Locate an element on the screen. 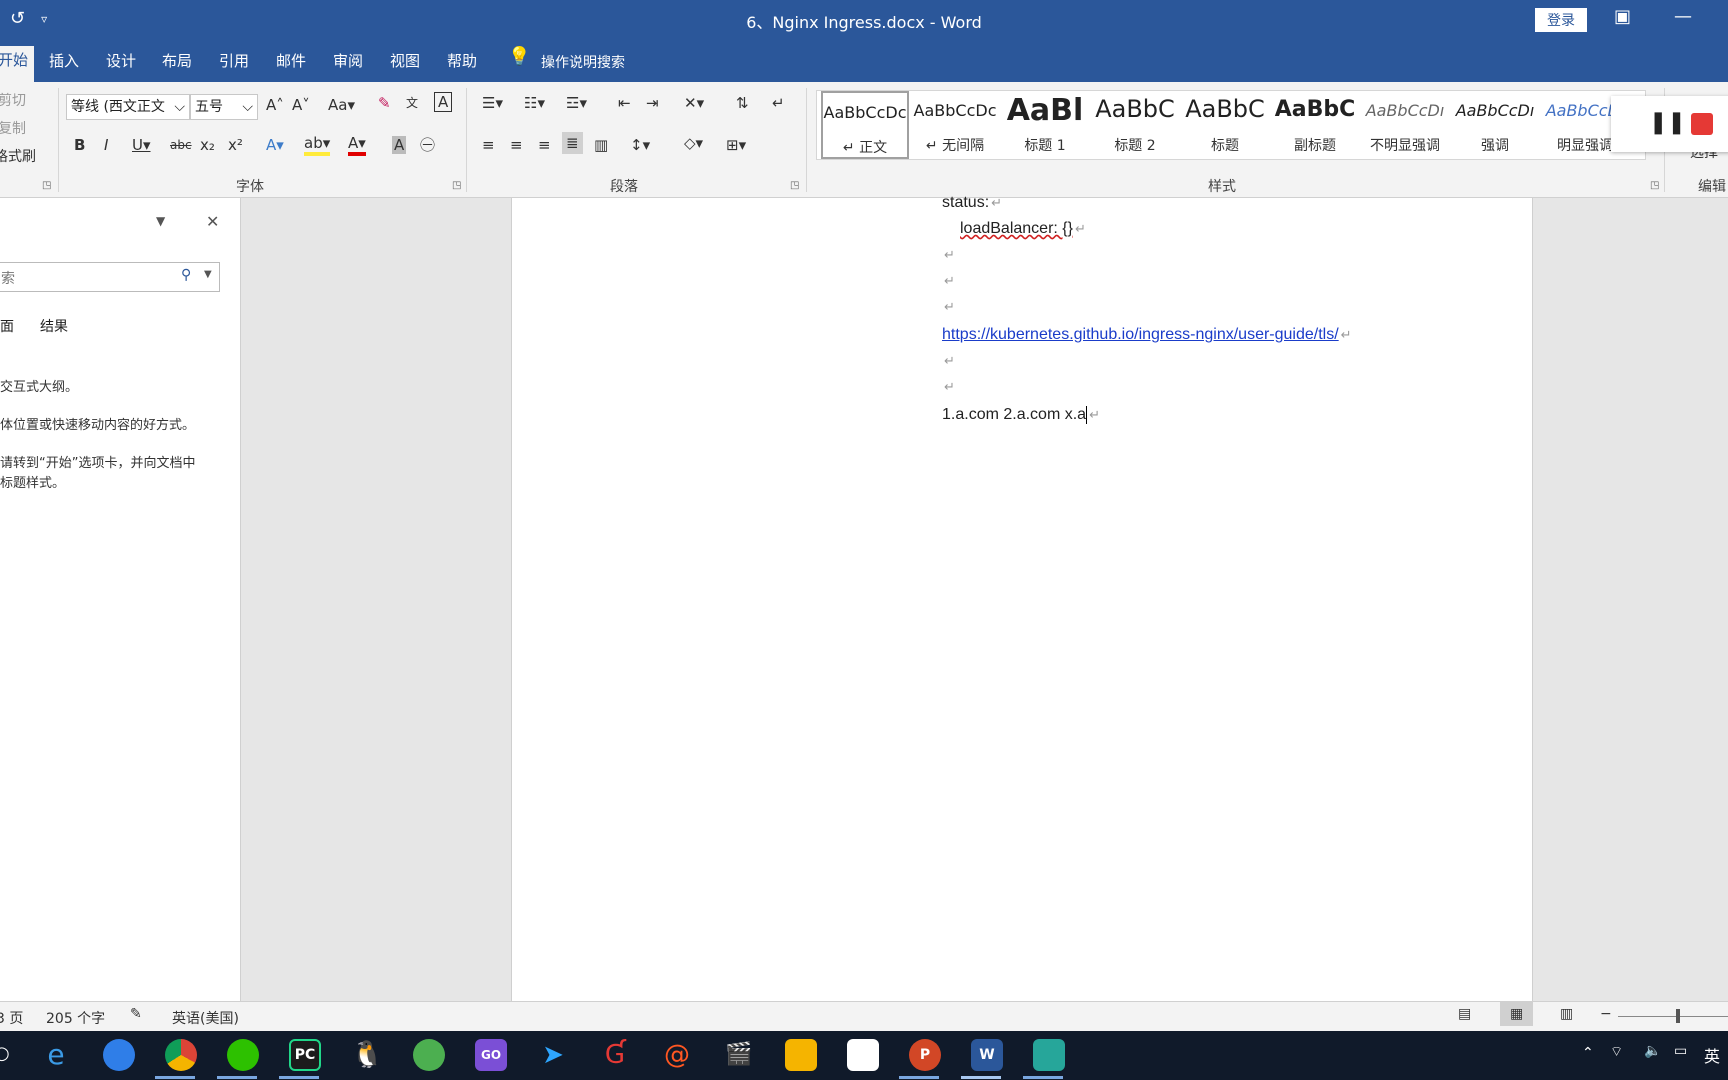 The height and width of the screenshot is (1080, 1728). copy-button: 复制 is located at coordinates (13, 128).